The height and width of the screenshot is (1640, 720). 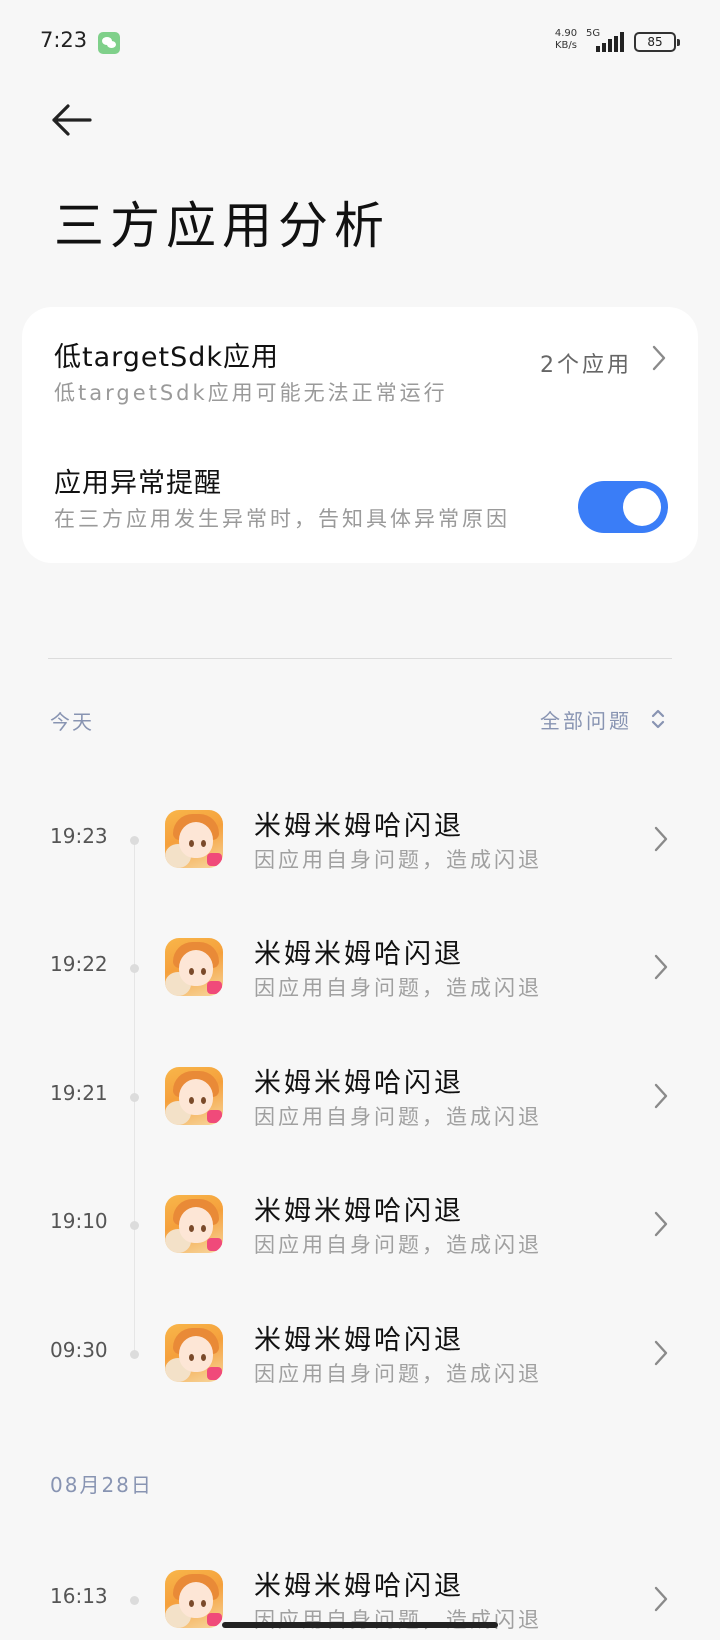 I want to click on section-date-today: 今天, so click(x=72, y=722).